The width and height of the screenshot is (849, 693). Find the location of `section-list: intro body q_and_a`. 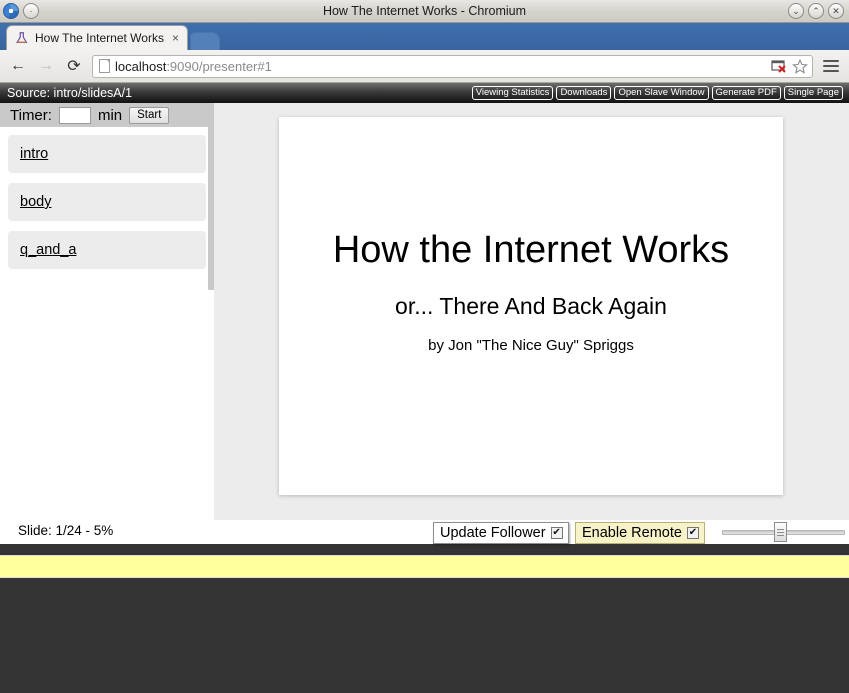

section-list: intro body q_and_a is located at coordinates (107, 198).